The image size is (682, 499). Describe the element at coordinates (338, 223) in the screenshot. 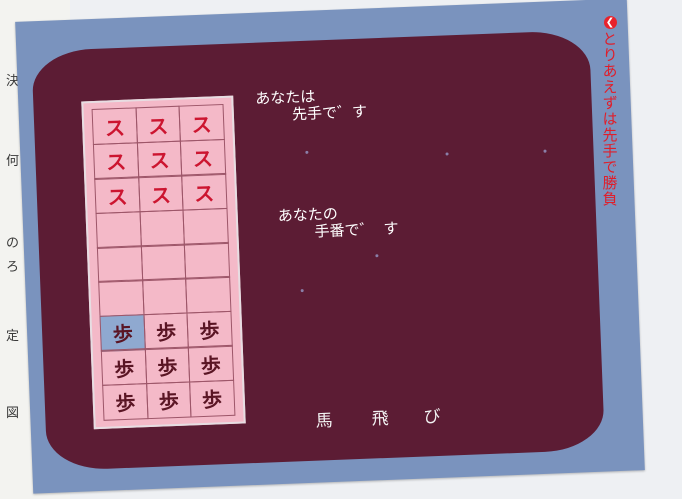

I see `message-your-turn: あなたの 手番で゛ す` at that location.